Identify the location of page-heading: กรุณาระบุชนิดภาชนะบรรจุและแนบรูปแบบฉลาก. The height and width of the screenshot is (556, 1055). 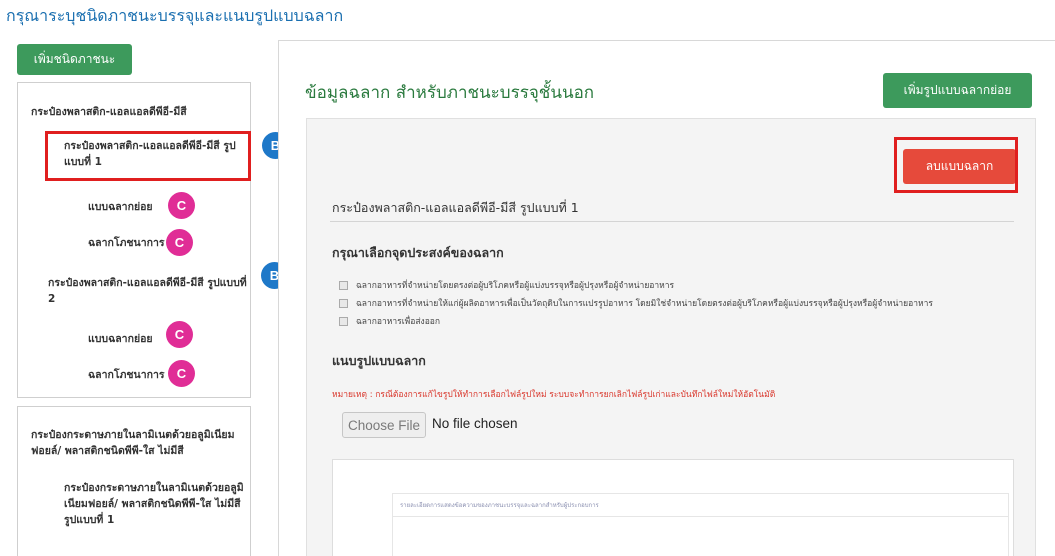
(175, 15).